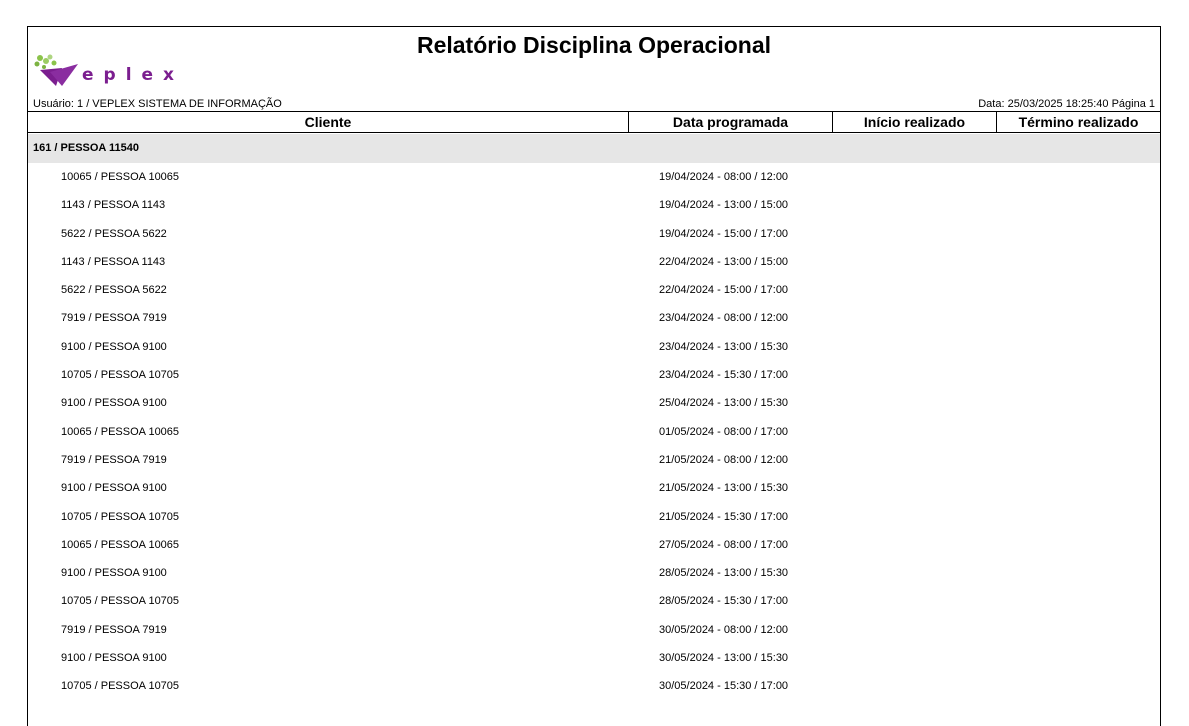 The height and width of the screenshot is (726, 1189). What do you see at coordinates (915, 122) in the screenshot?
I see `column-header-inicio-realizado: Início realizado` at bounding box center [915, 122].